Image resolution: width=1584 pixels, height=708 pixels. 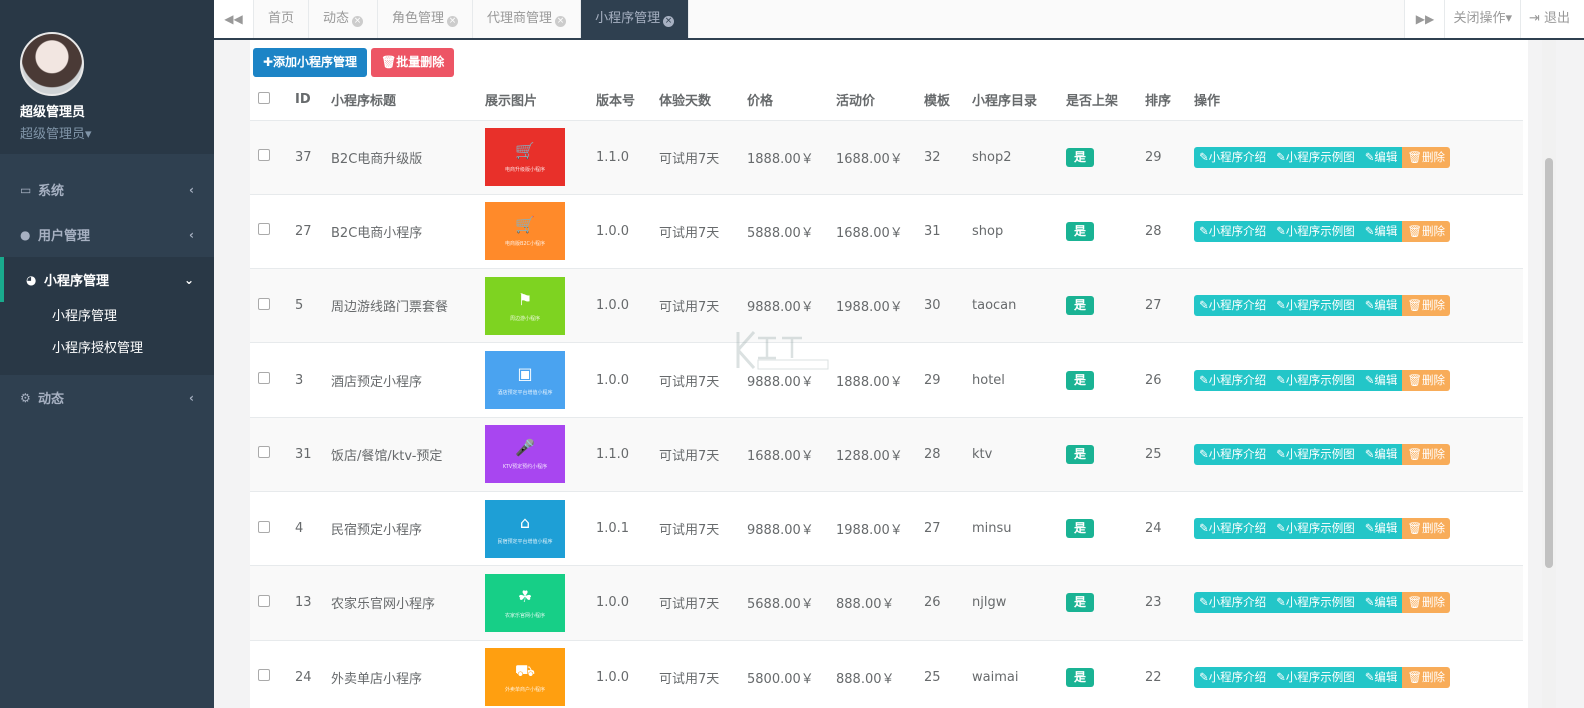 What do you see at coordinates (107, 317) in the screenshot?
I see `sidebar-subitem-miniprogram: 小程序管理` at bounding box center [107, 317].